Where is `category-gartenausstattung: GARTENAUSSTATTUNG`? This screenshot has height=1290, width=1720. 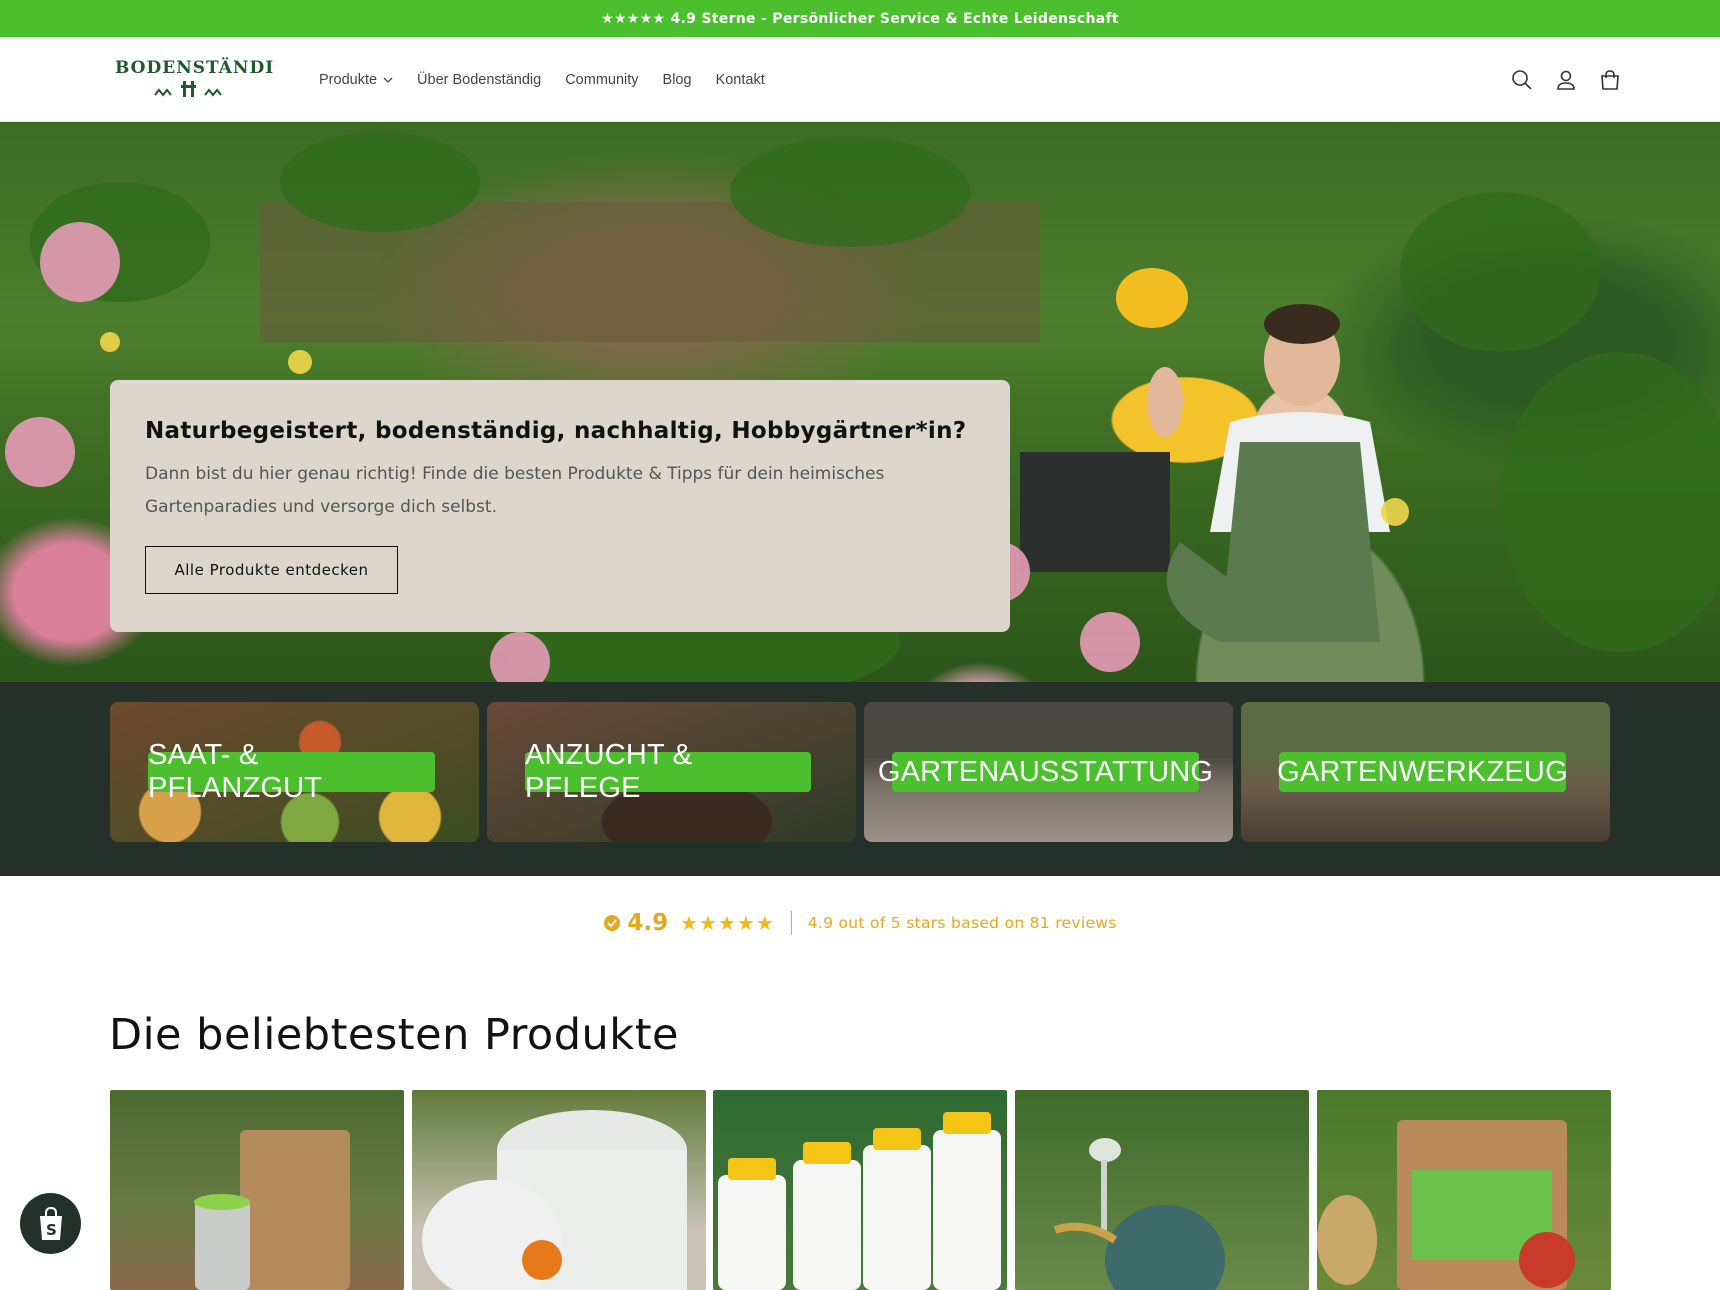
category-gartenausstattung: GARTENAUSSTATTUNG is located at coordinates (1048, 772).